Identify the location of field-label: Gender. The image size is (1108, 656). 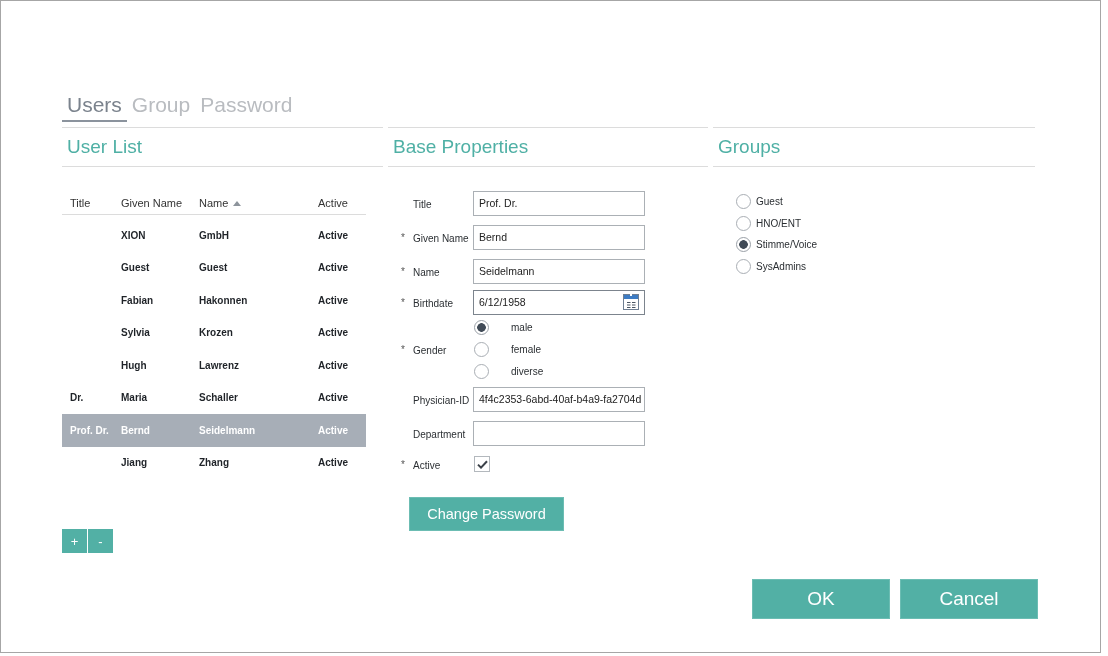
(430, 350).